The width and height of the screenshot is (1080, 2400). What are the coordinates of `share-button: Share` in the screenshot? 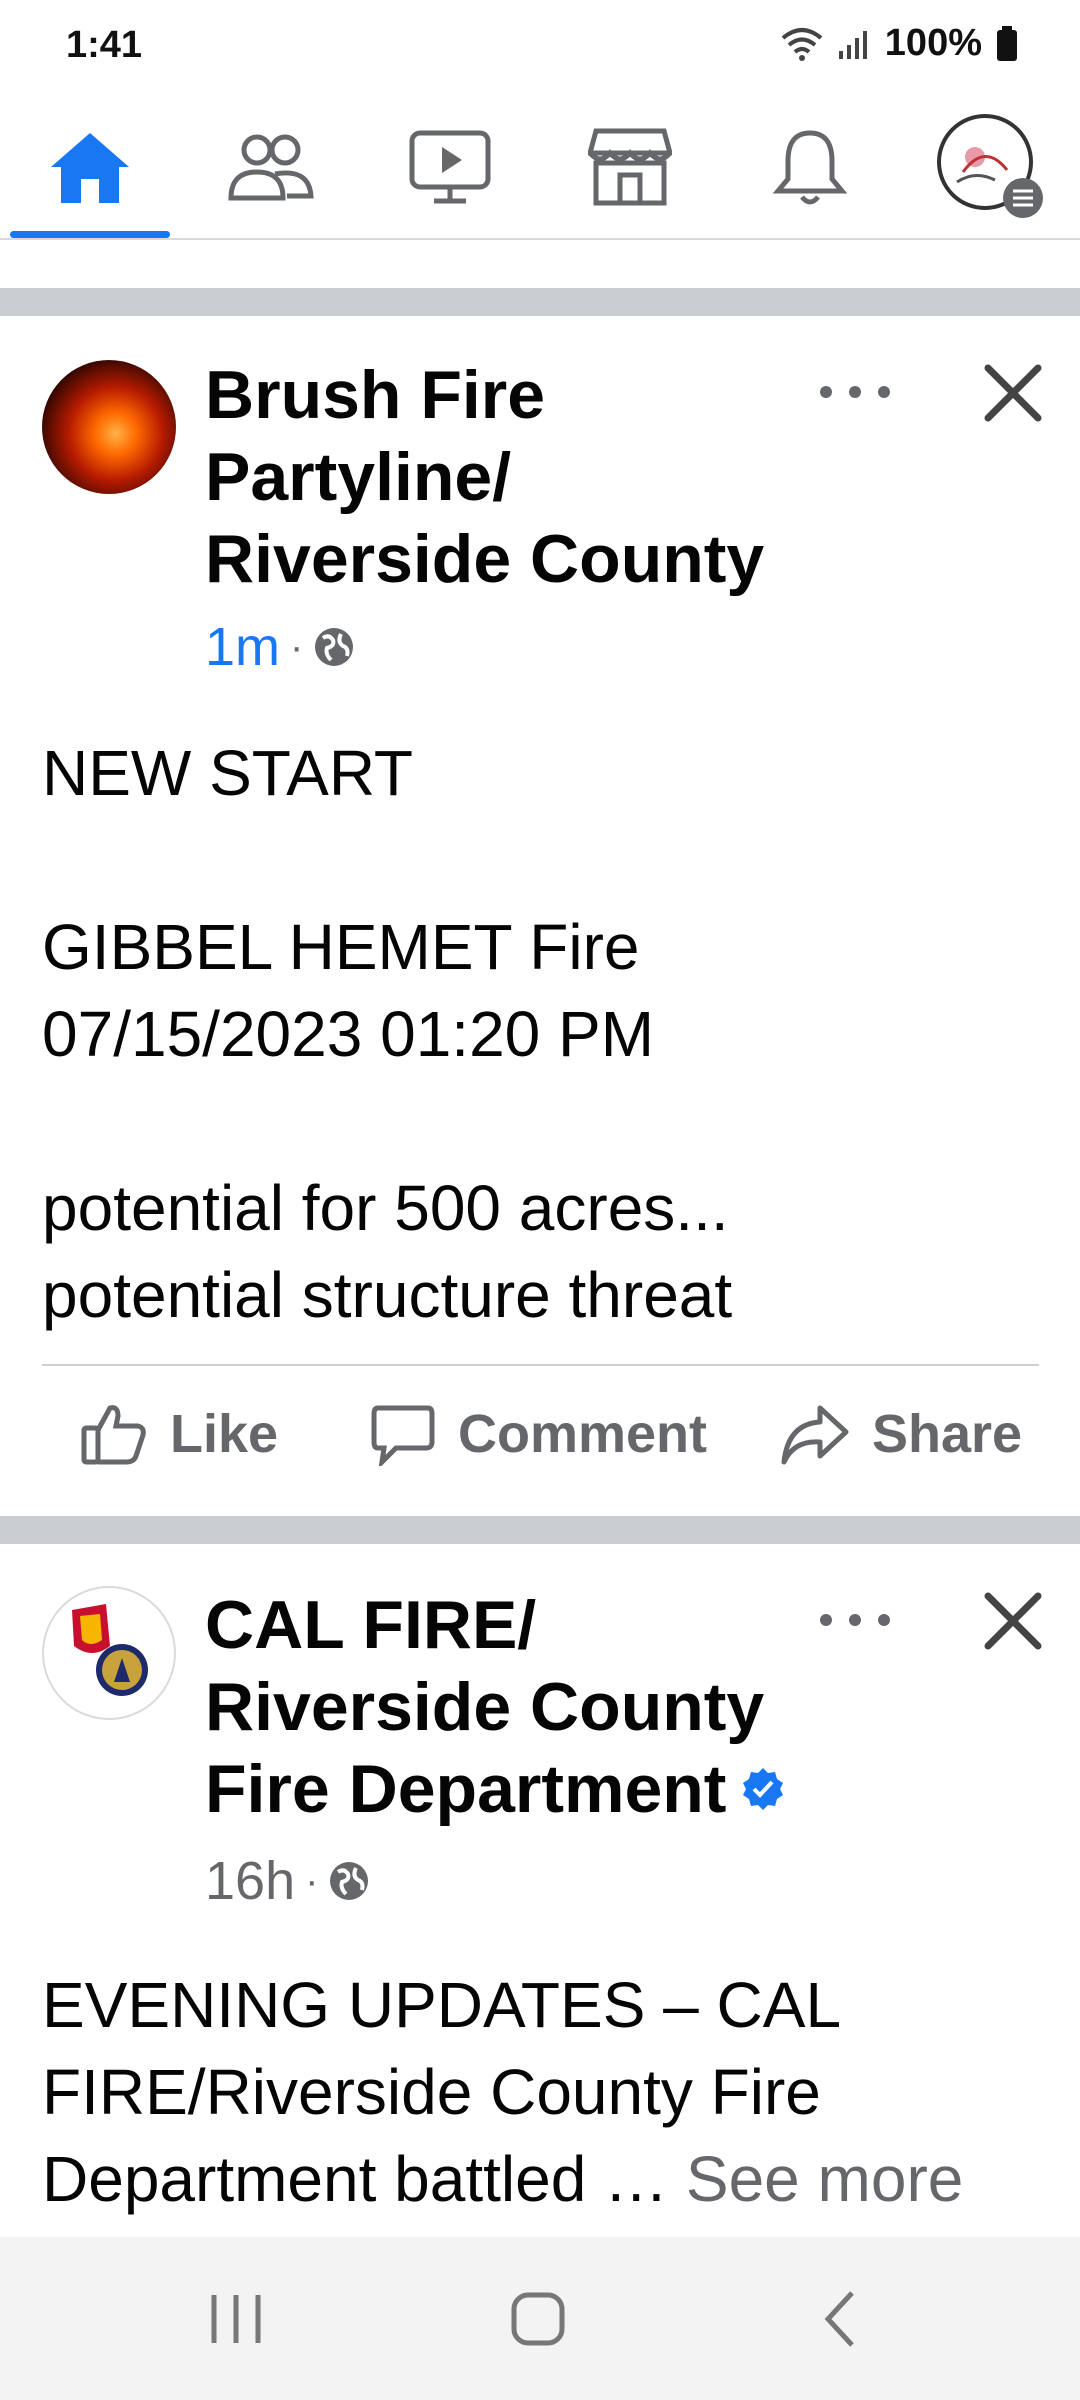 It's located at (901, 1434).